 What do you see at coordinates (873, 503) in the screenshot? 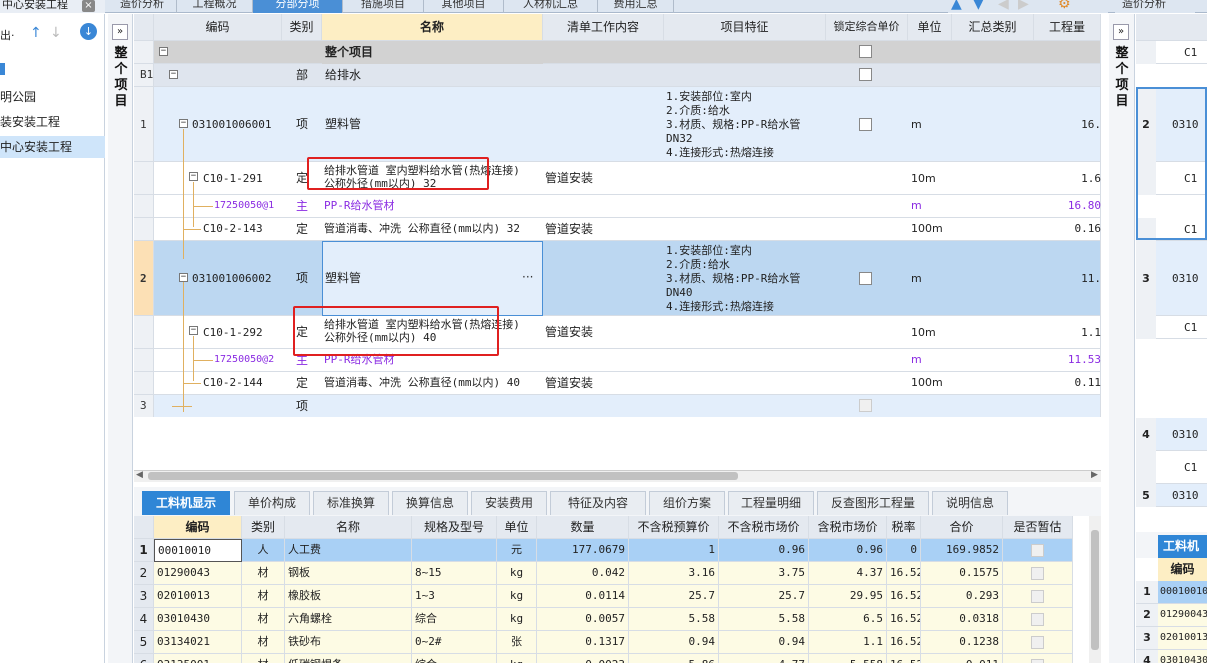
I see `tab-graphic-quantity: 反查图形工程量` at bounding box center [873, 503].